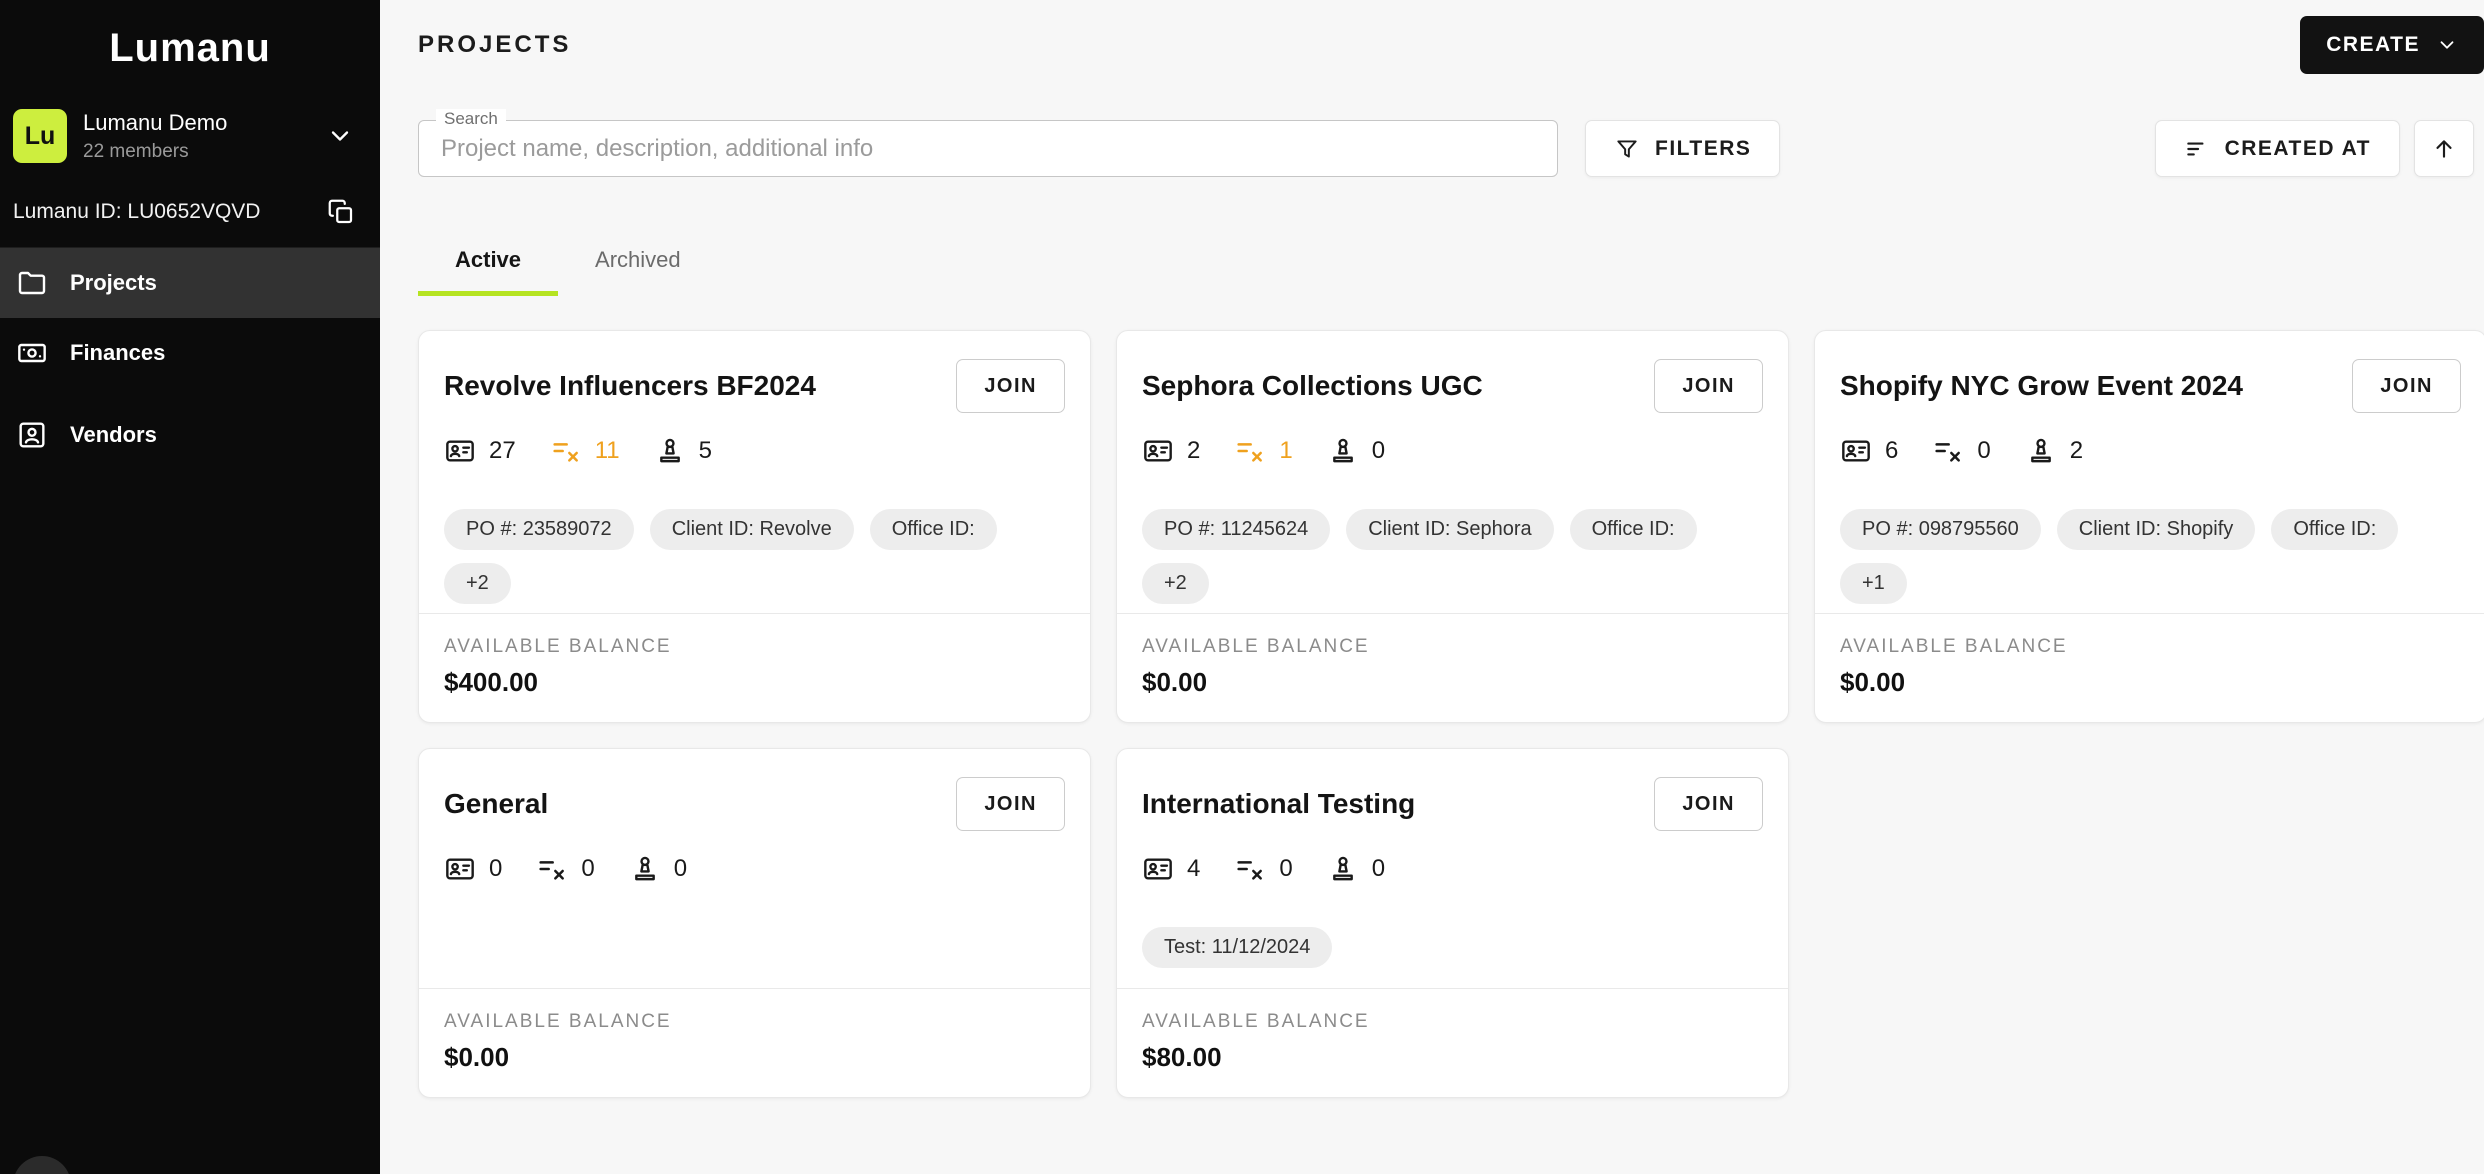 The height and width of the screenshot is (1174, 2484). I want to click on tag: PO #: 11245624, so click(1236, 529).